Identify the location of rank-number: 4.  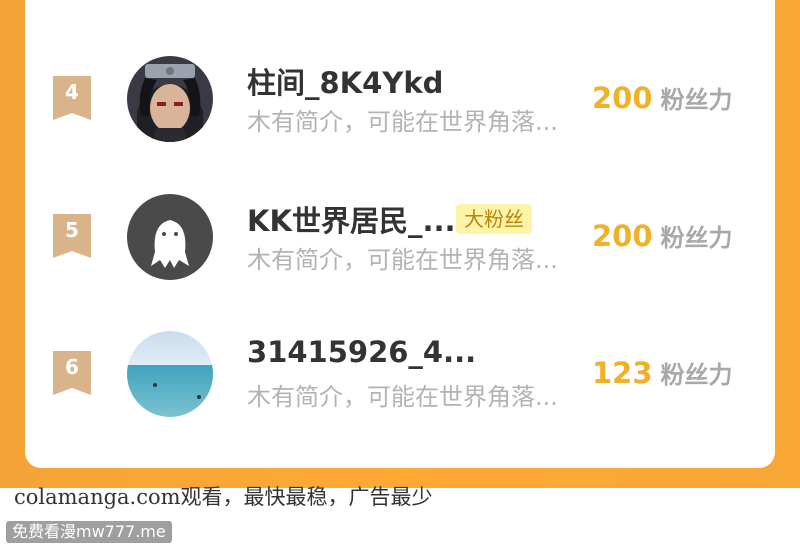
(72, 92).